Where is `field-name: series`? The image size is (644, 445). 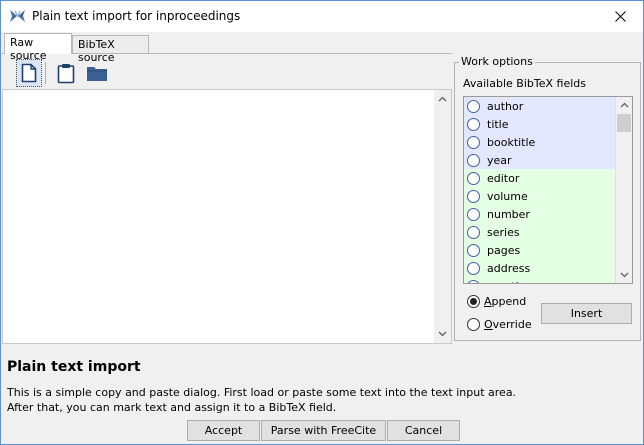 field-name: series is located at coordinates (503, 232).